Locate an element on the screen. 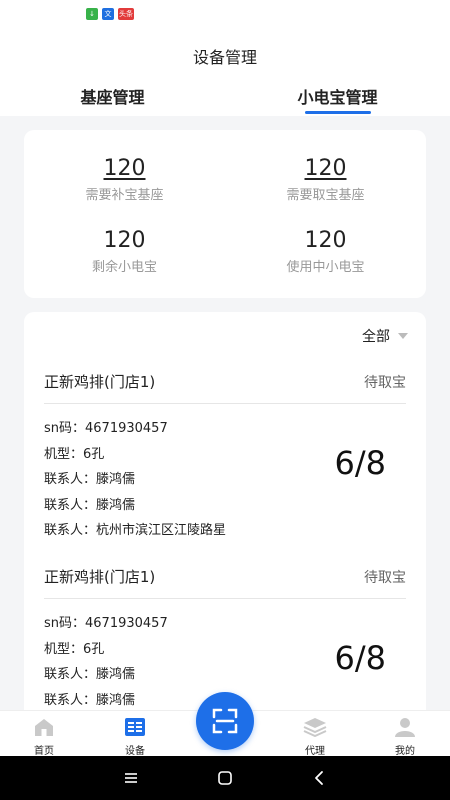  status-icons: ↓ 文 头条 is located at coordinates (110, 14).